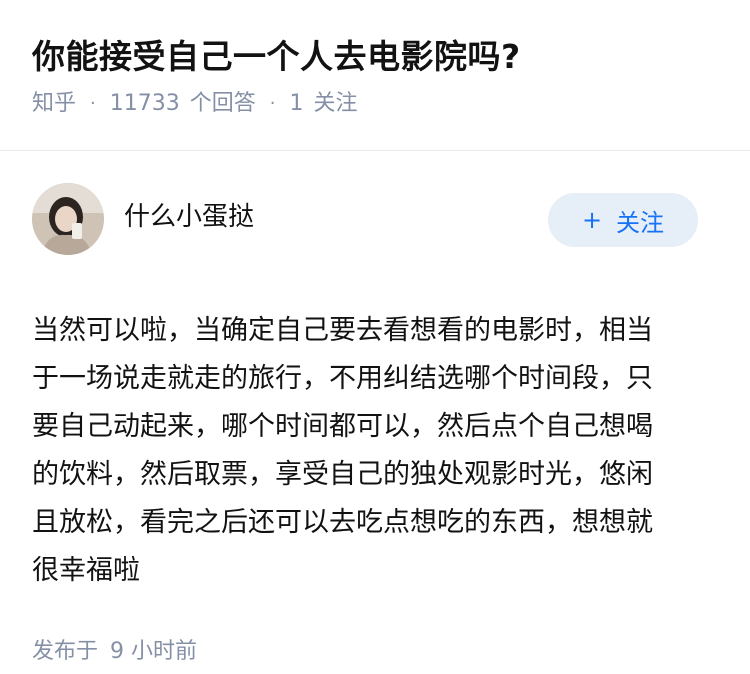 The image size is (750, 674). Describe the element at coordinates (222, 103) in the screenshot. I see `answer-count-label: 个回答` at that location.